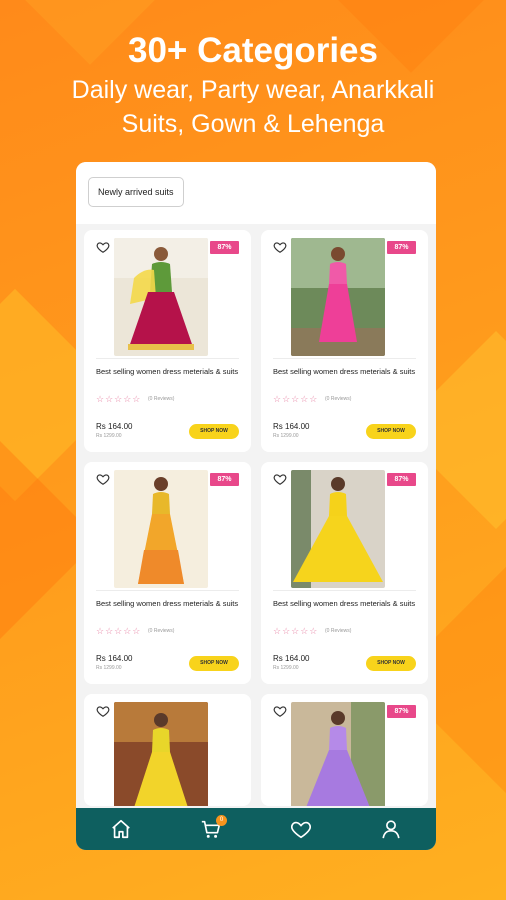 This screenshot has height=900, width=506. Describe the element at coordinates (211, 829) in the screenshot. I see `nav-cart: 0` at that location.